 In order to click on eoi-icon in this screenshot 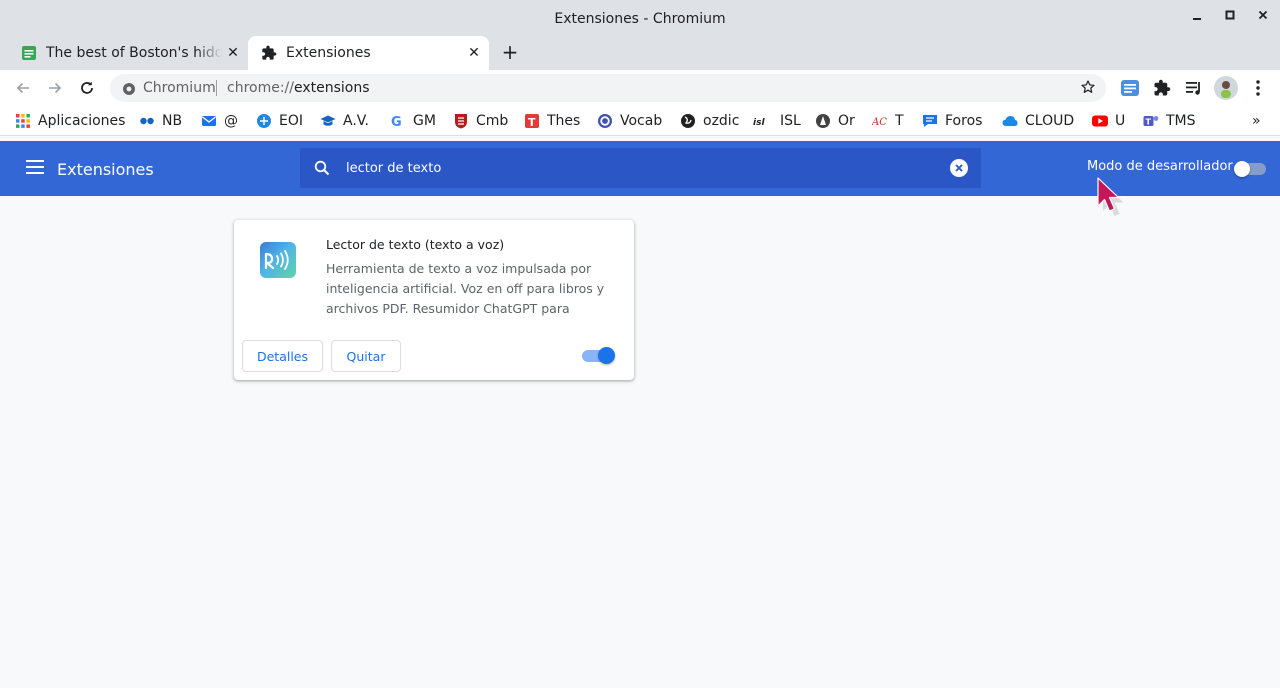, I will do `click(264, 121)`.